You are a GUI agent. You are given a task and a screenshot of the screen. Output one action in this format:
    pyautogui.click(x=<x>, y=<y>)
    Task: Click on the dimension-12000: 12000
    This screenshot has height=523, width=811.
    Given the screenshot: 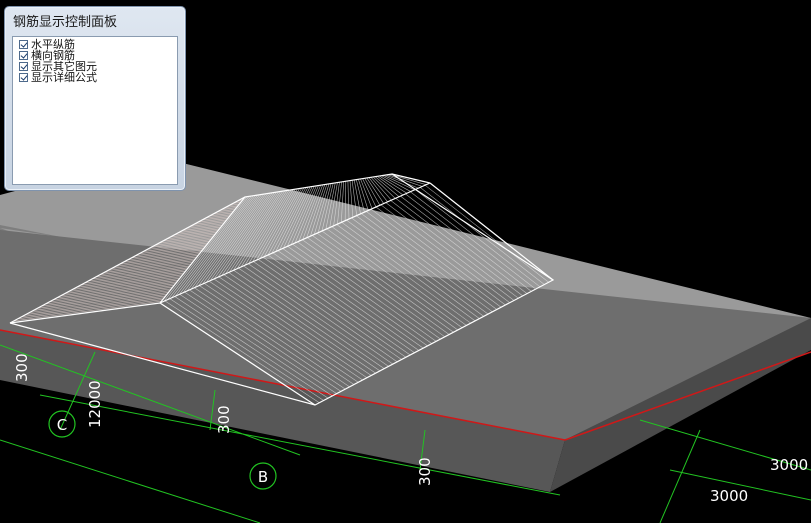 What is the action you would take?
    pyautogui.click(x=95, y=404)
    